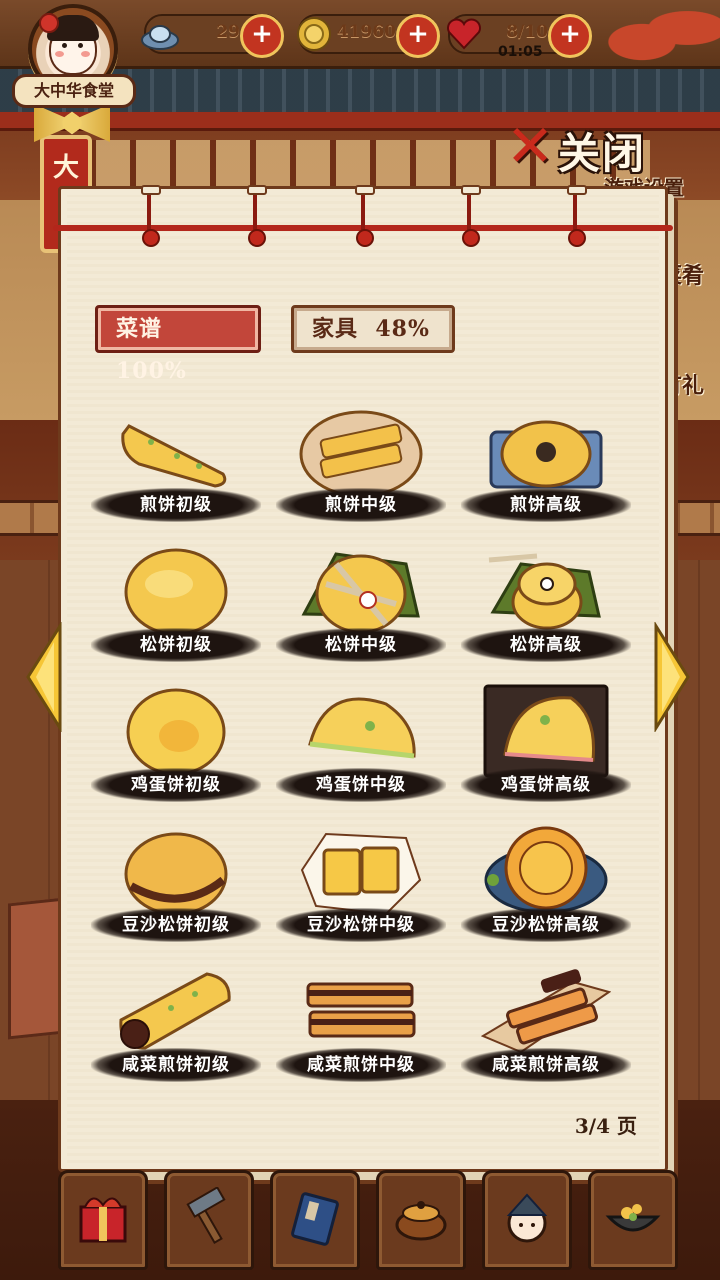 This screenshot has width=720, height=1280. I want to click on dish-name: 鸡蛋饼初级, so click(176, 785).